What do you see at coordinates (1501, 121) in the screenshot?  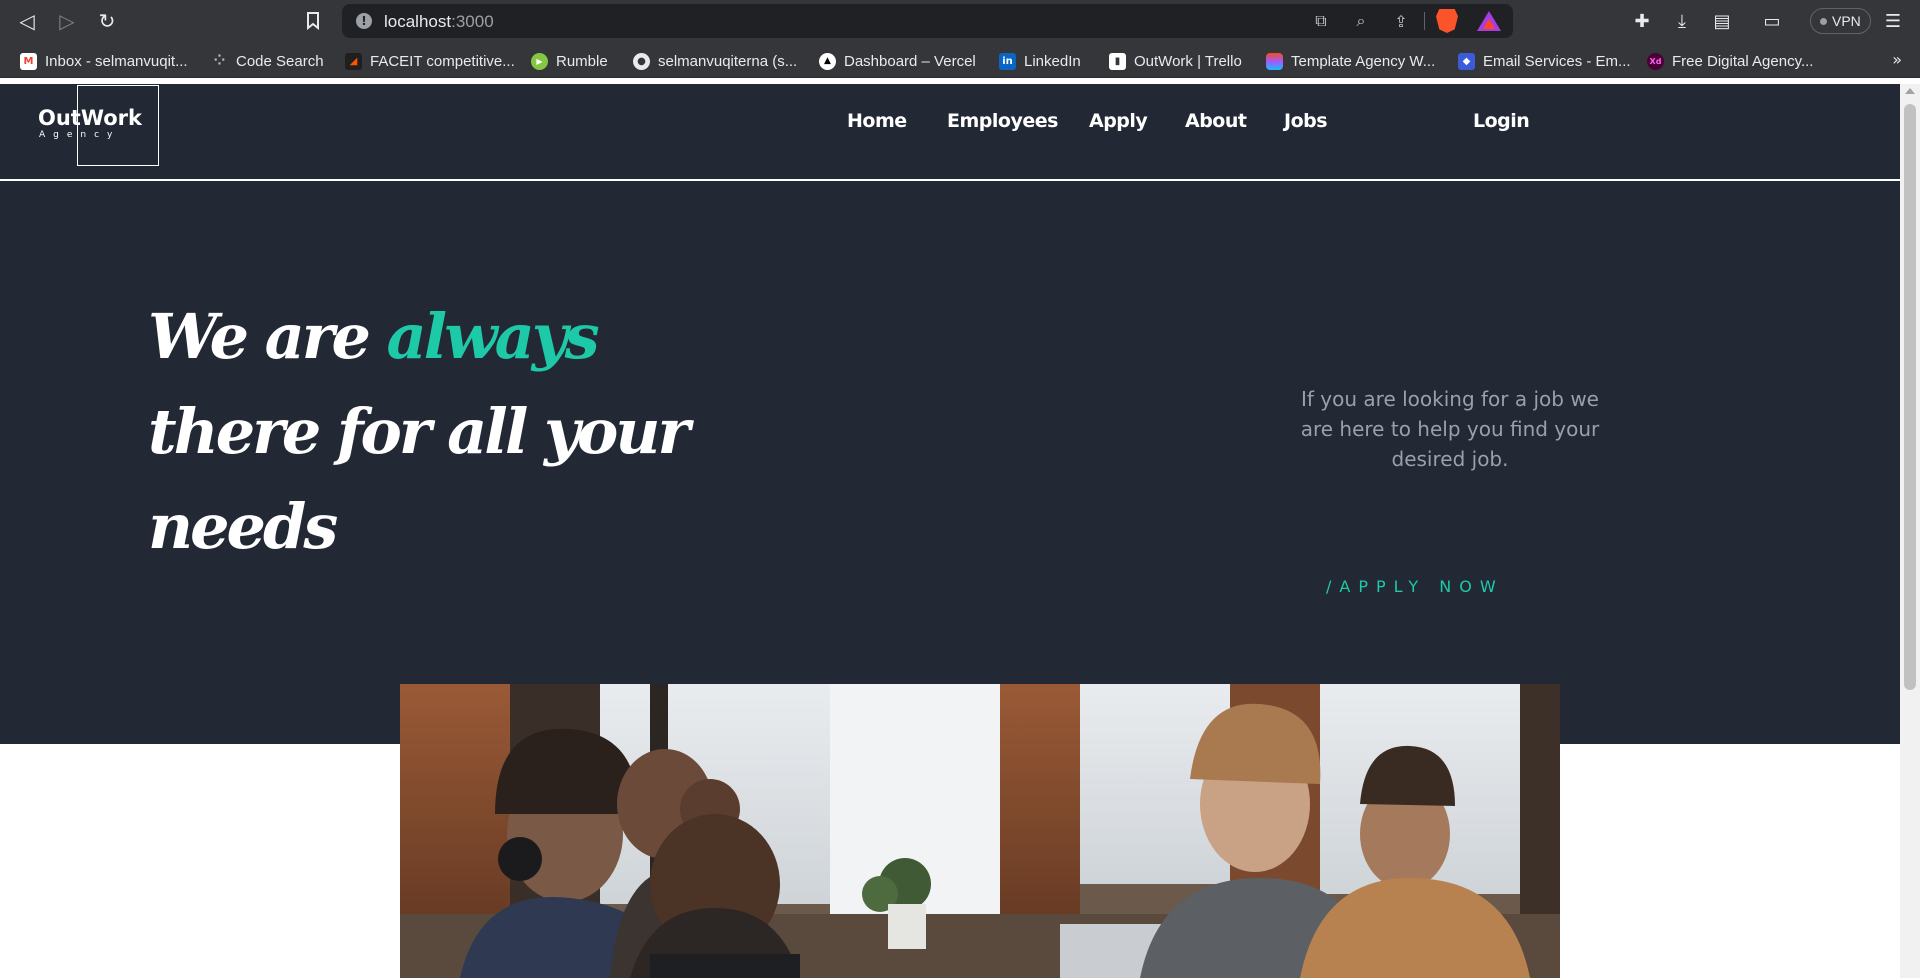 I see `nav-login: Login` at bounding box center [1501, 121].